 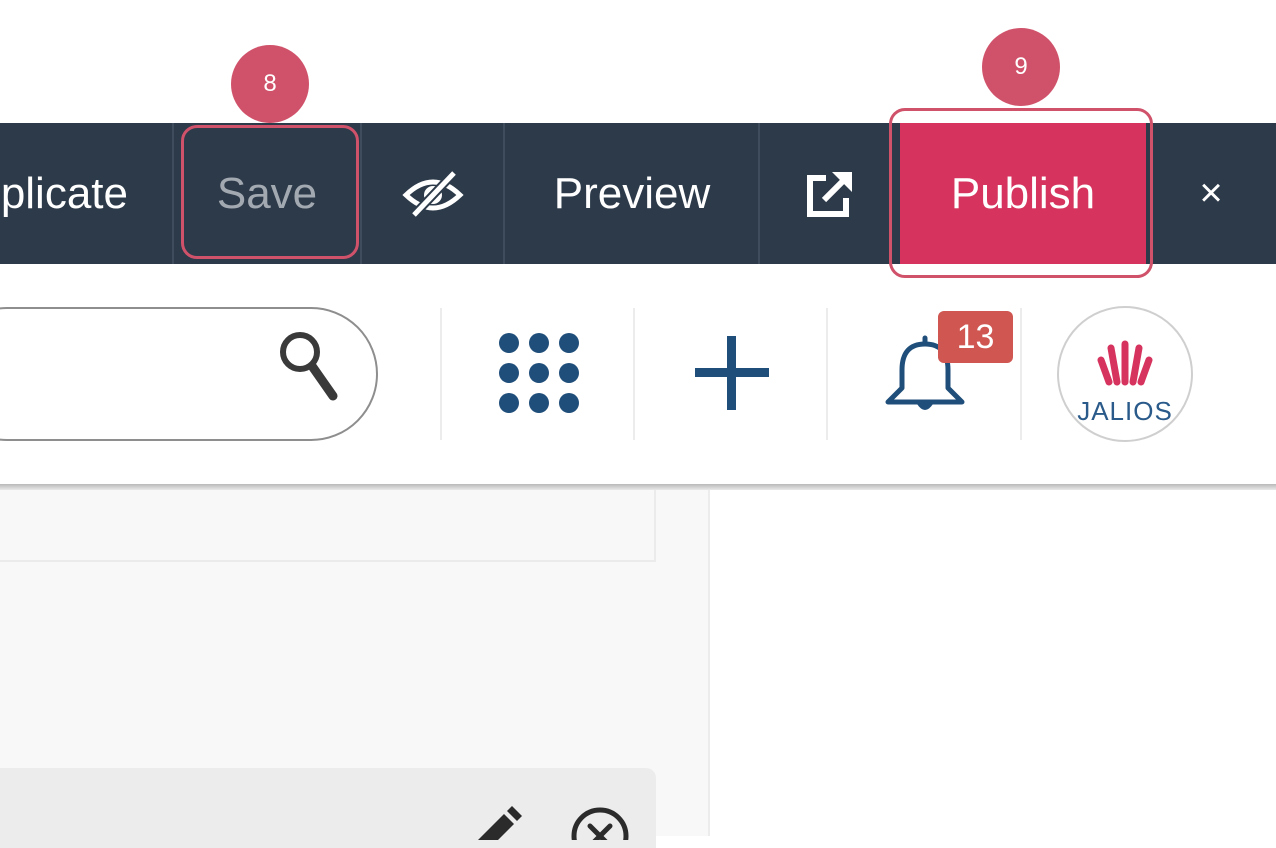 I want to click on hide-preview-button, so click(x=433, y=193).